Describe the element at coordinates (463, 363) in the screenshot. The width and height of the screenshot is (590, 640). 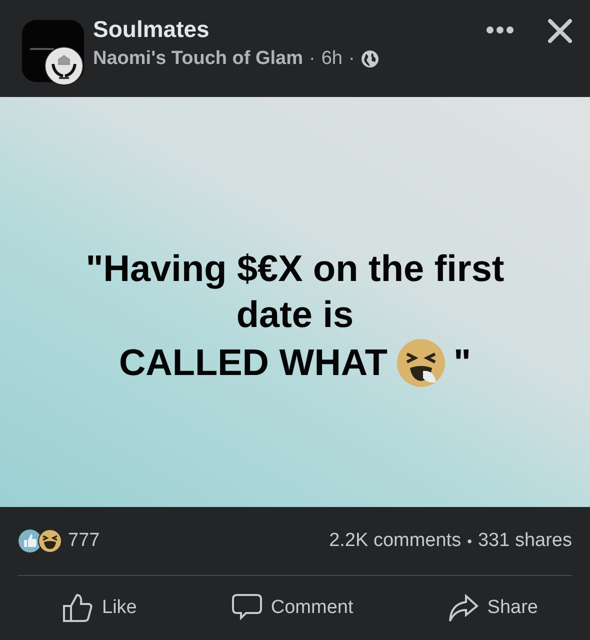
I see `post-text: "` at that location.